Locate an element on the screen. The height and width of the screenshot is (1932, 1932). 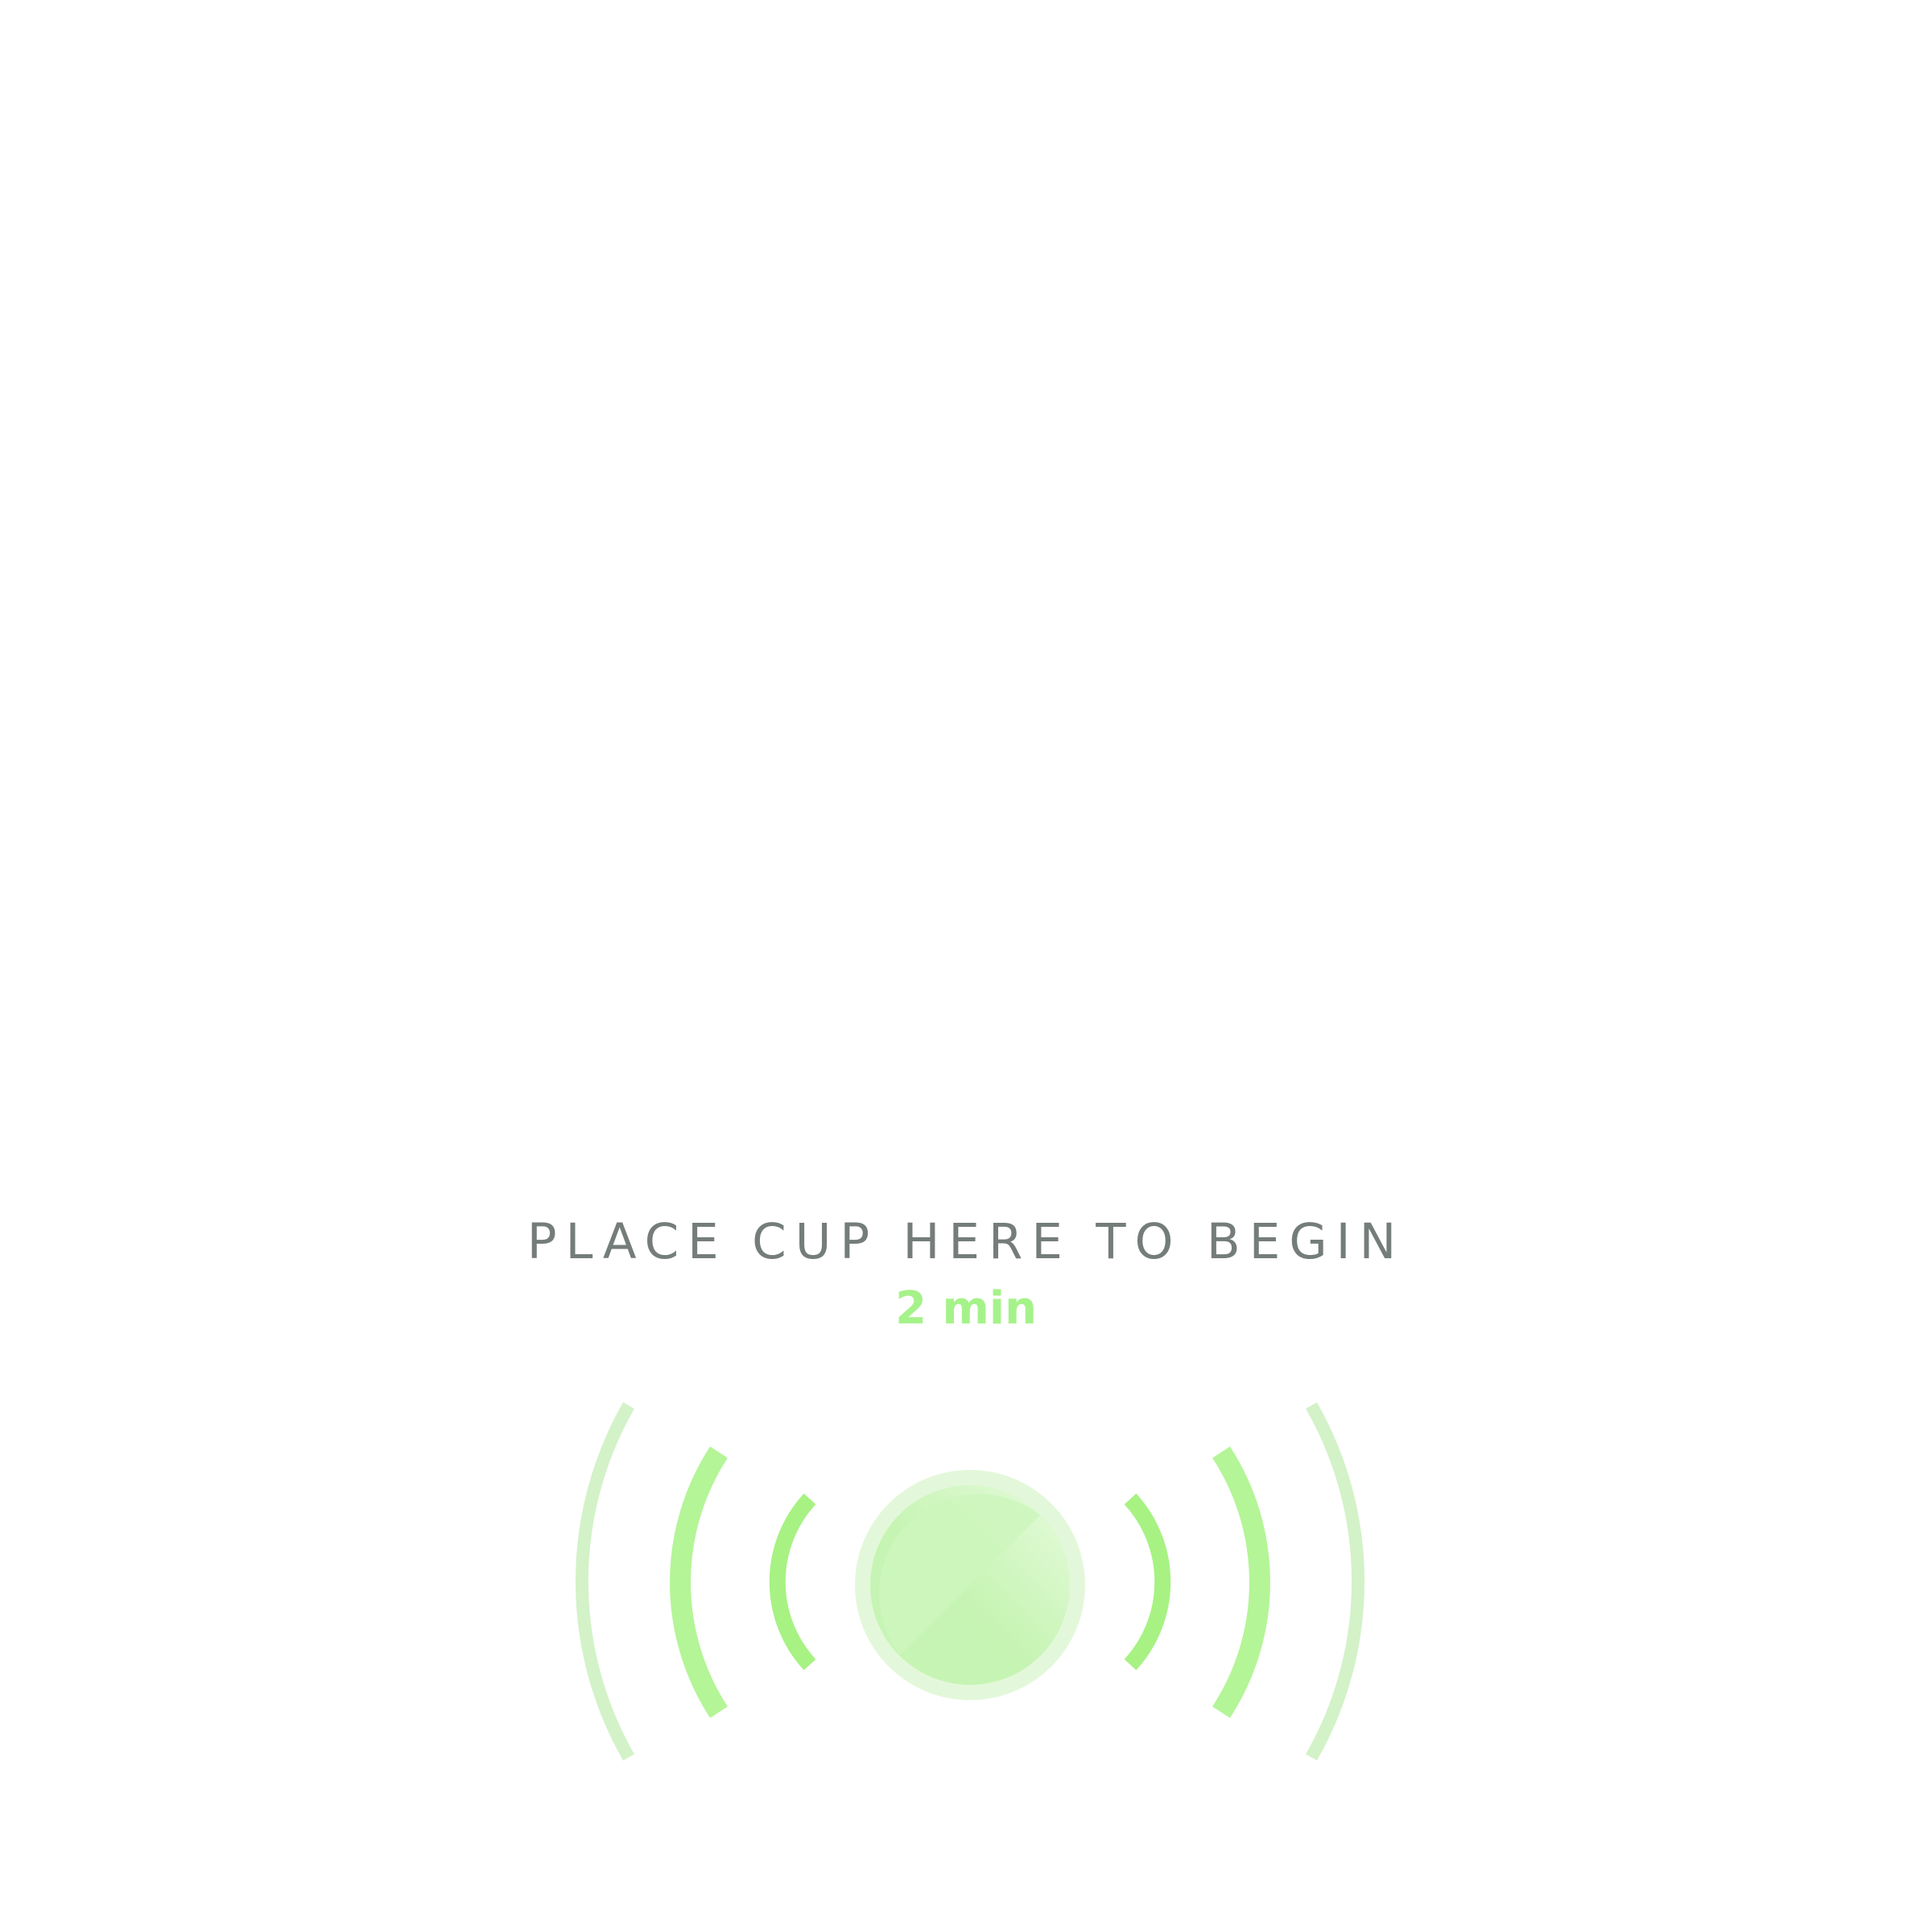
wave-right-middle is located at coordinates (1241, 1582).